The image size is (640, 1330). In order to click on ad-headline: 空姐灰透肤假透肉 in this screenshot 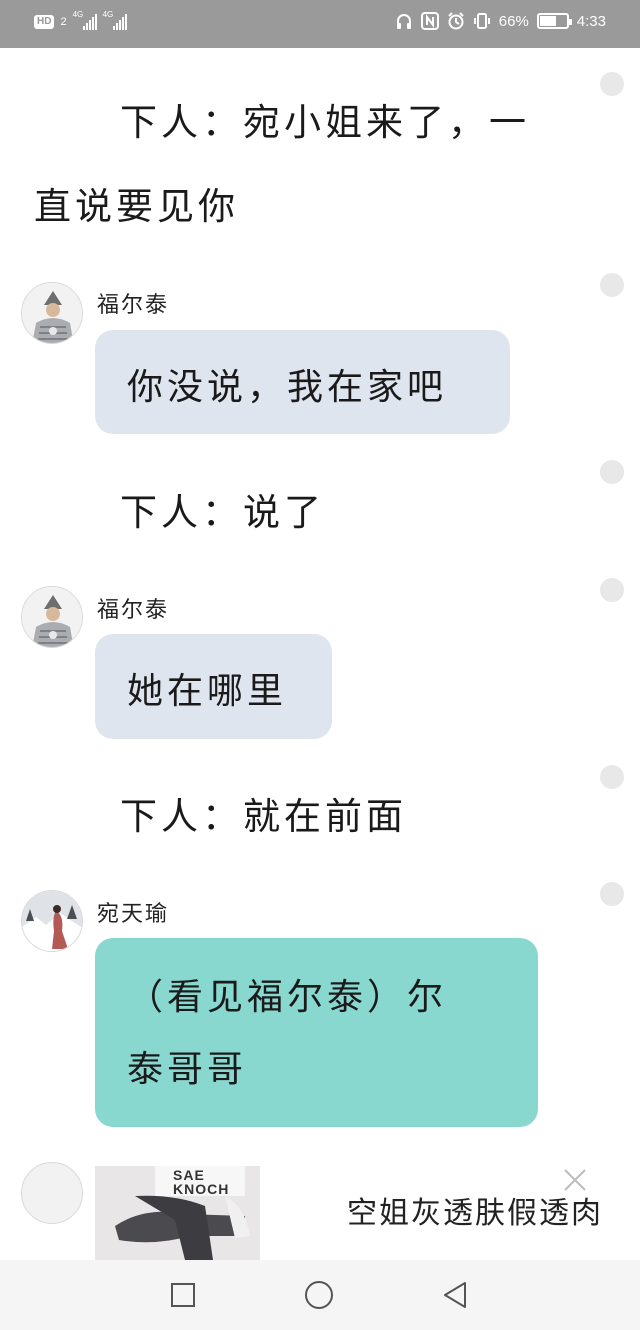, I will do `click(475, 1210)`.